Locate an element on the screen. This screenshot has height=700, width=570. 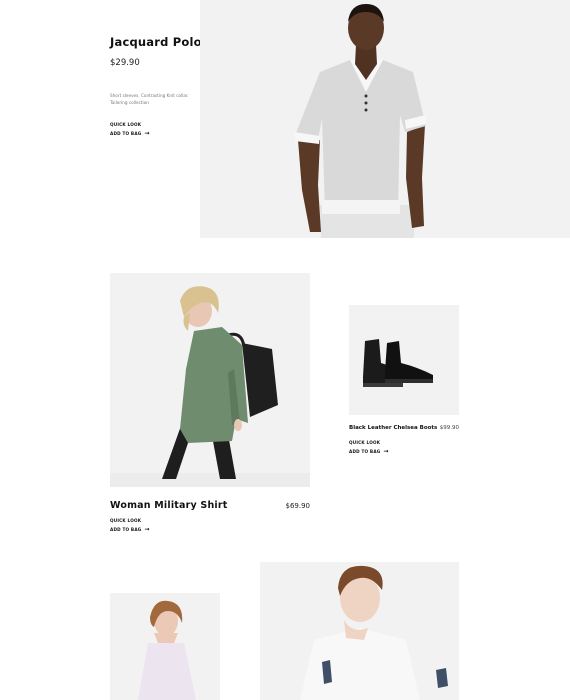
product-boots-actions: Quick look Add to bag → is located at coordinates (369, 447).